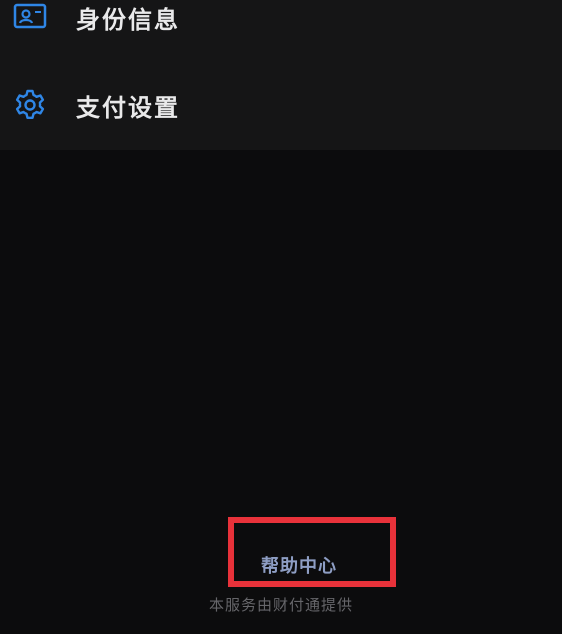 This screenshot has width=562, height=634. Describe the element at coordinates (299, 565) in the screenshot. I see `help-center-link: 帮助中心` at that location.